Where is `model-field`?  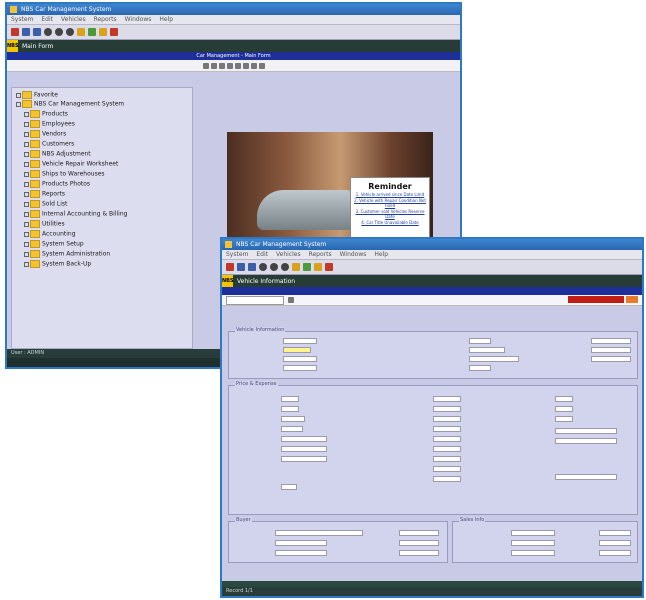
model-field is located at coordinates (494, 359).